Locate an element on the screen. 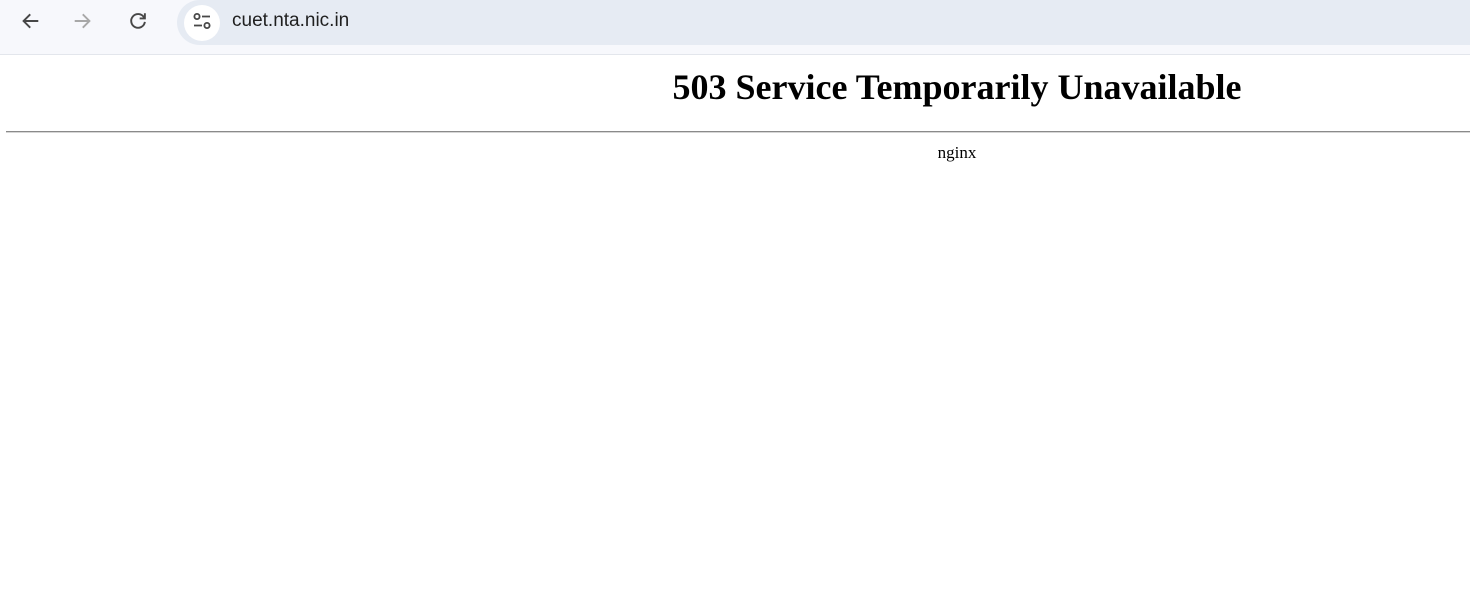 The height and width of the screenshot is (616, 1470). back-button is located at coordinates (30, 21).